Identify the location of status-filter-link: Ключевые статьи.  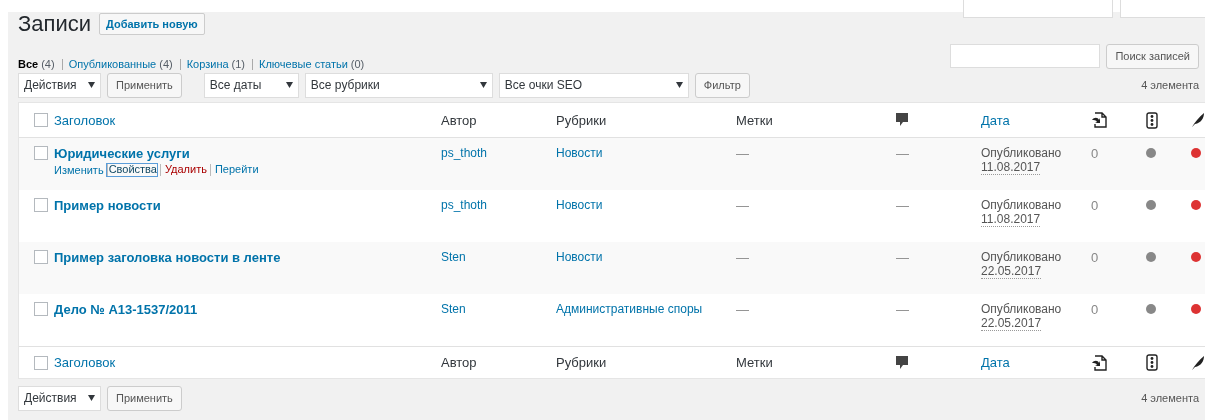
(300, 64).